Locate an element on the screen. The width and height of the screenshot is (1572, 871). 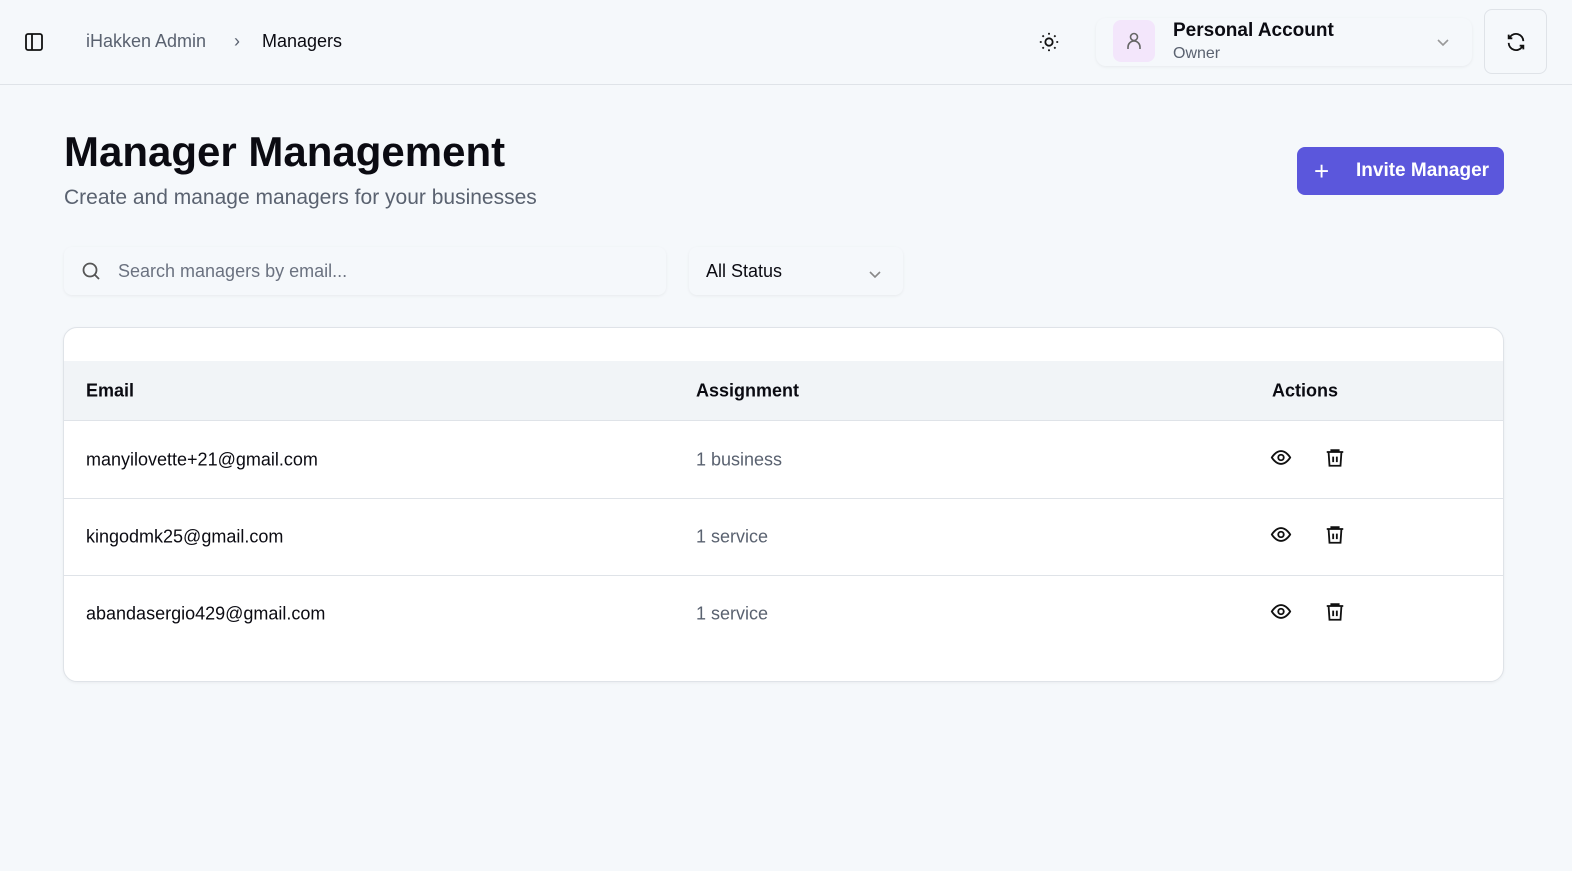
manager-email: abandasergio429@gmail.com is located at coordinates (206, 613).